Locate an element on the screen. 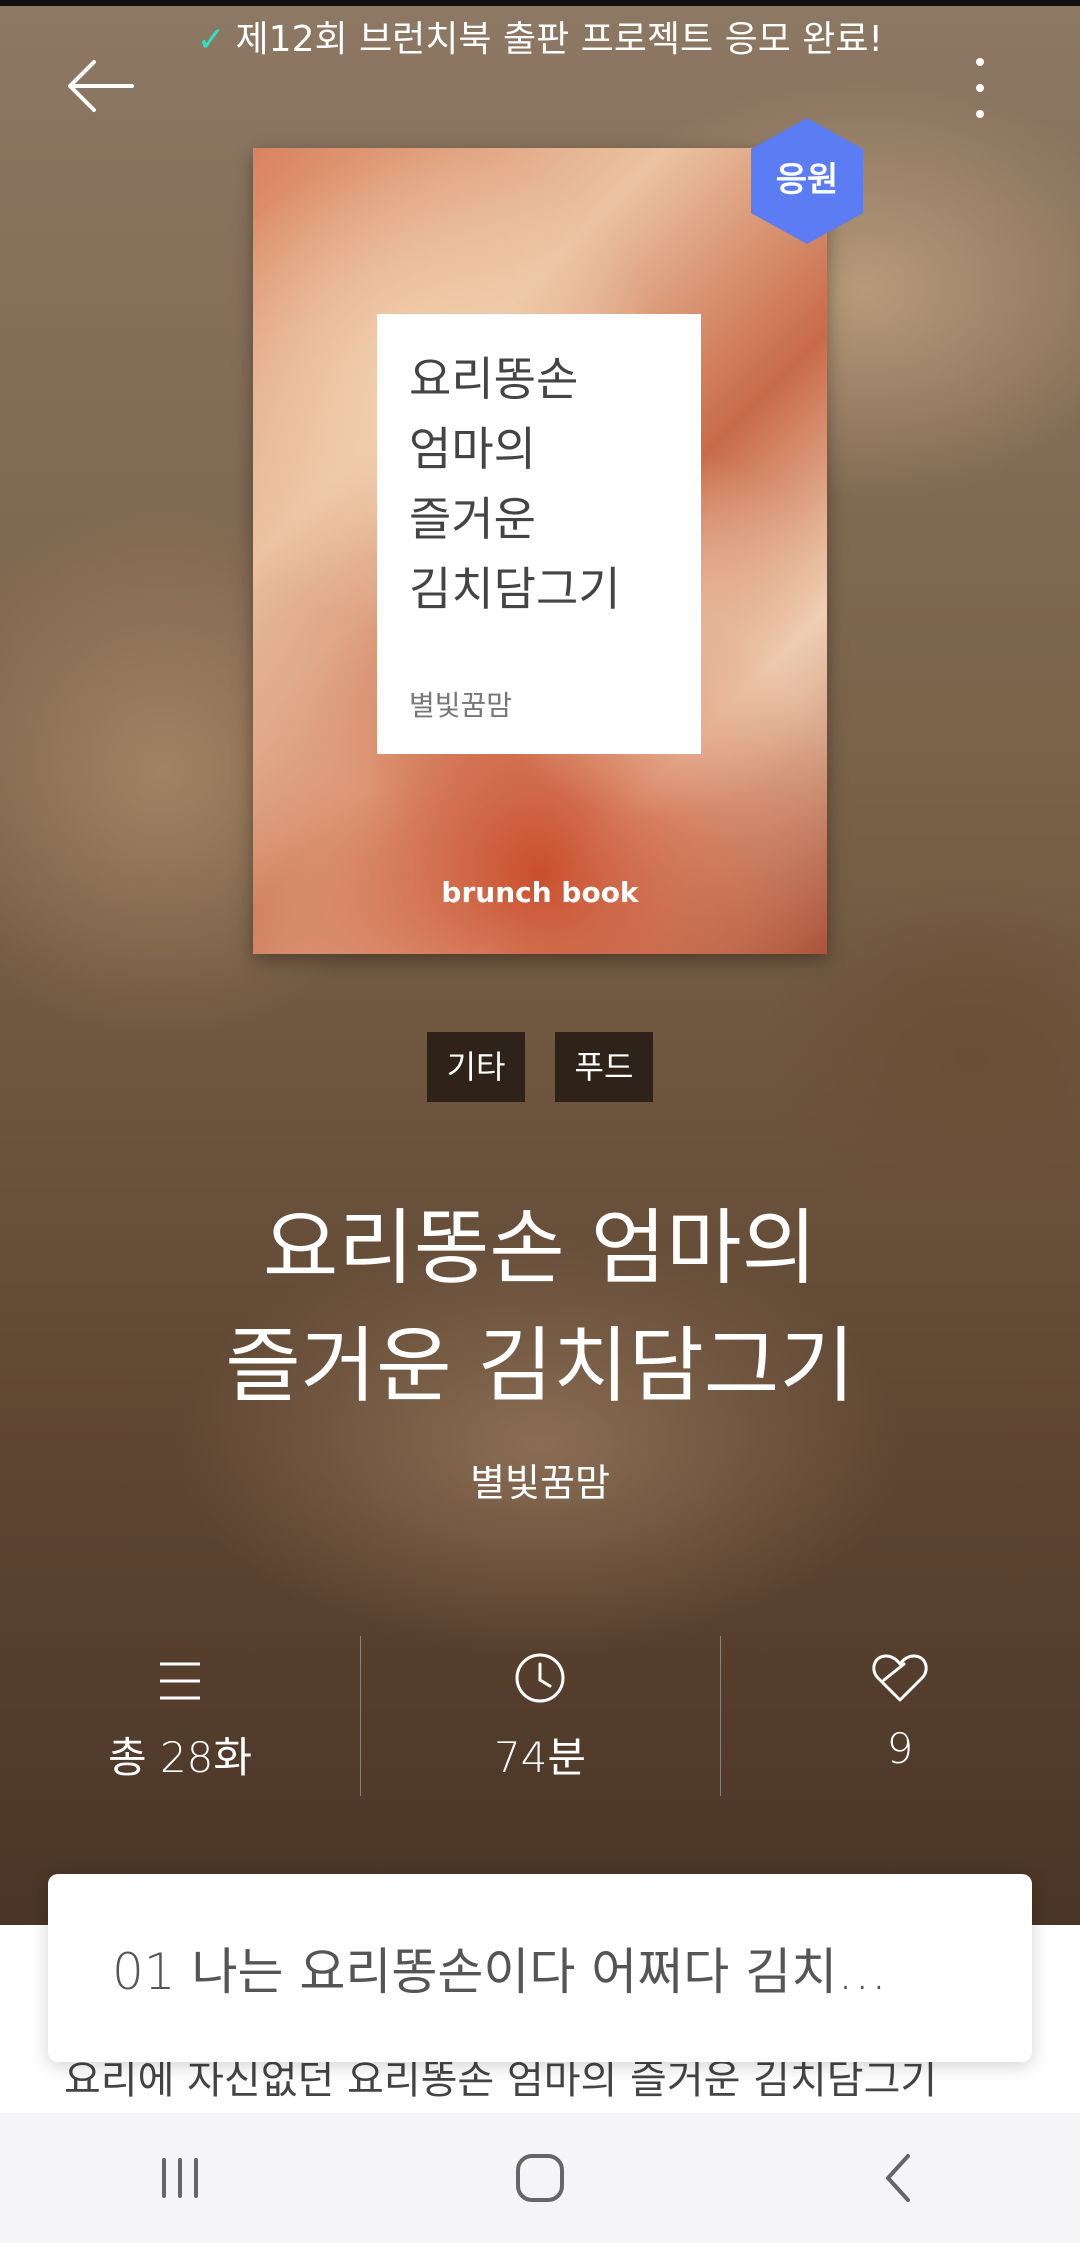 This screenshot has height=2243, width=1080. cover-title-line: 김치담그기 is located at coordinates (515, 589).